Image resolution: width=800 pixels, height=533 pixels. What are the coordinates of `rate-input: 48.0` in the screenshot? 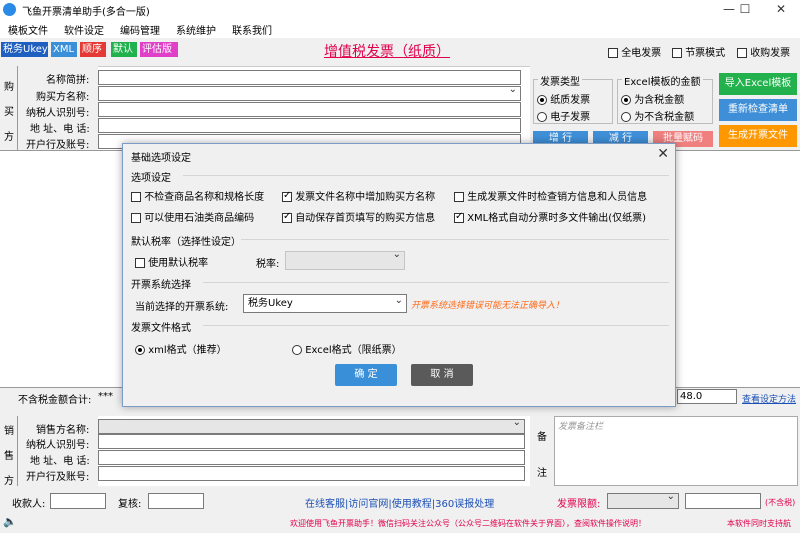 It's located at (707, 396).